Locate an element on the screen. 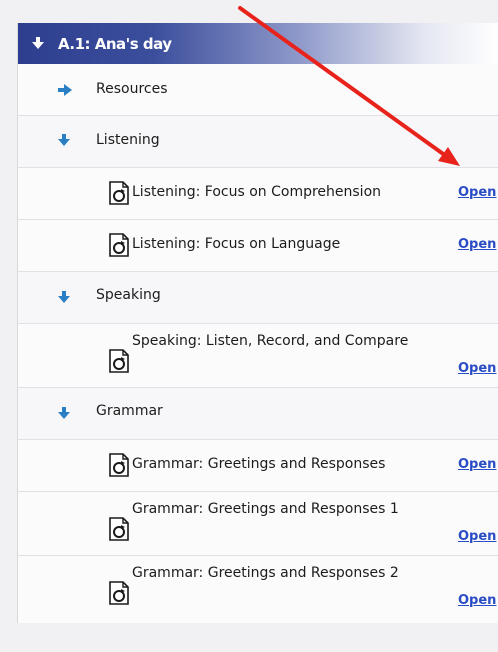  section-label: Speaking is located at coordinates (128, 295).